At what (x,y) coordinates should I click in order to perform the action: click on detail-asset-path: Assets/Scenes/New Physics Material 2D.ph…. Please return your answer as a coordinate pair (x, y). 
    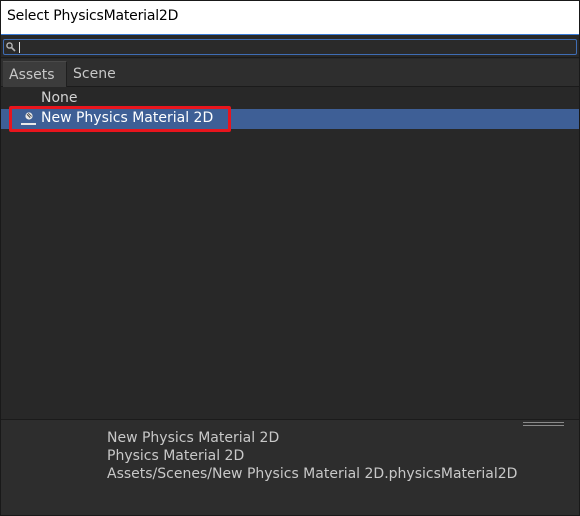
    Looking at the image, I should click on (312, 474).